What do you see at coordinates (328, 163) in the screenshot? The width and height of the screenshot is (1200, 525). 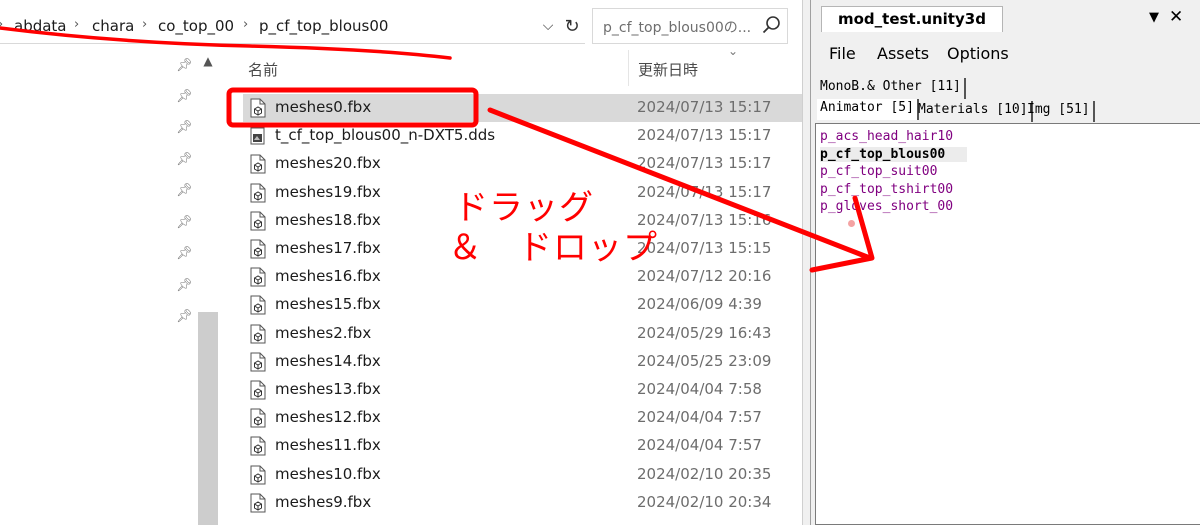 I see `file-name: meshes20.fbx` at bounding box center [328, 163].